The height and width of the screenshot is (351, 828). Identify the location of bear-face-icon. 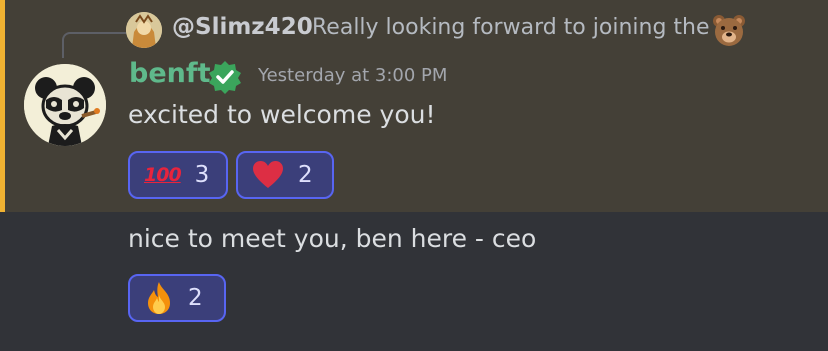
(729, 30).